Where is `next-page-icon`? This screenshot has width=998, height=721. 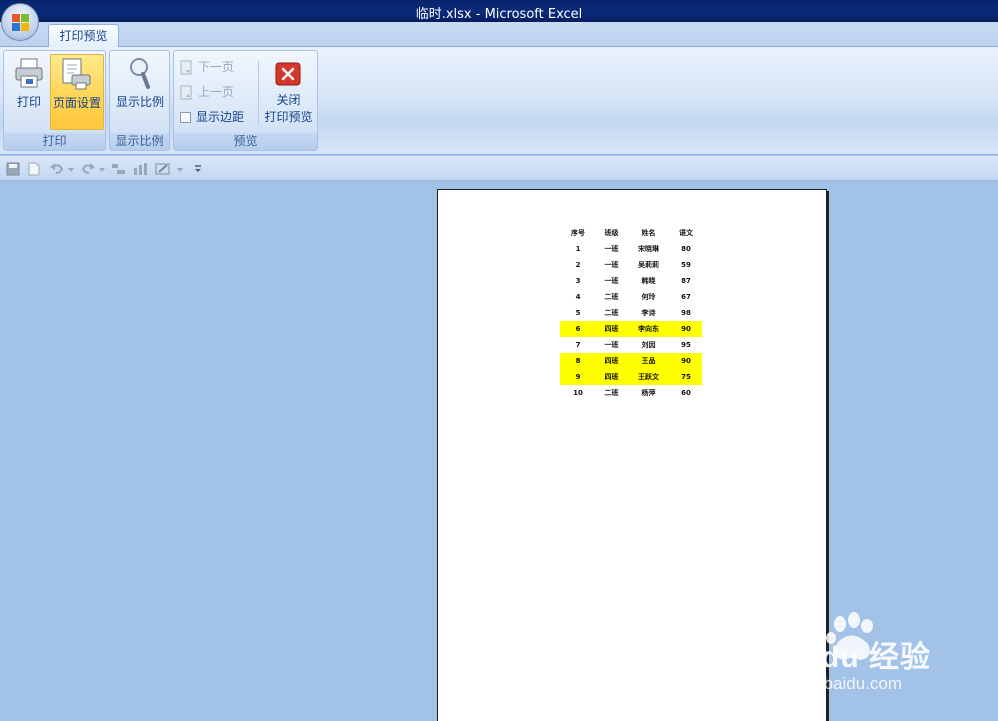 next-page-icon is located at coordinates (186, 67).